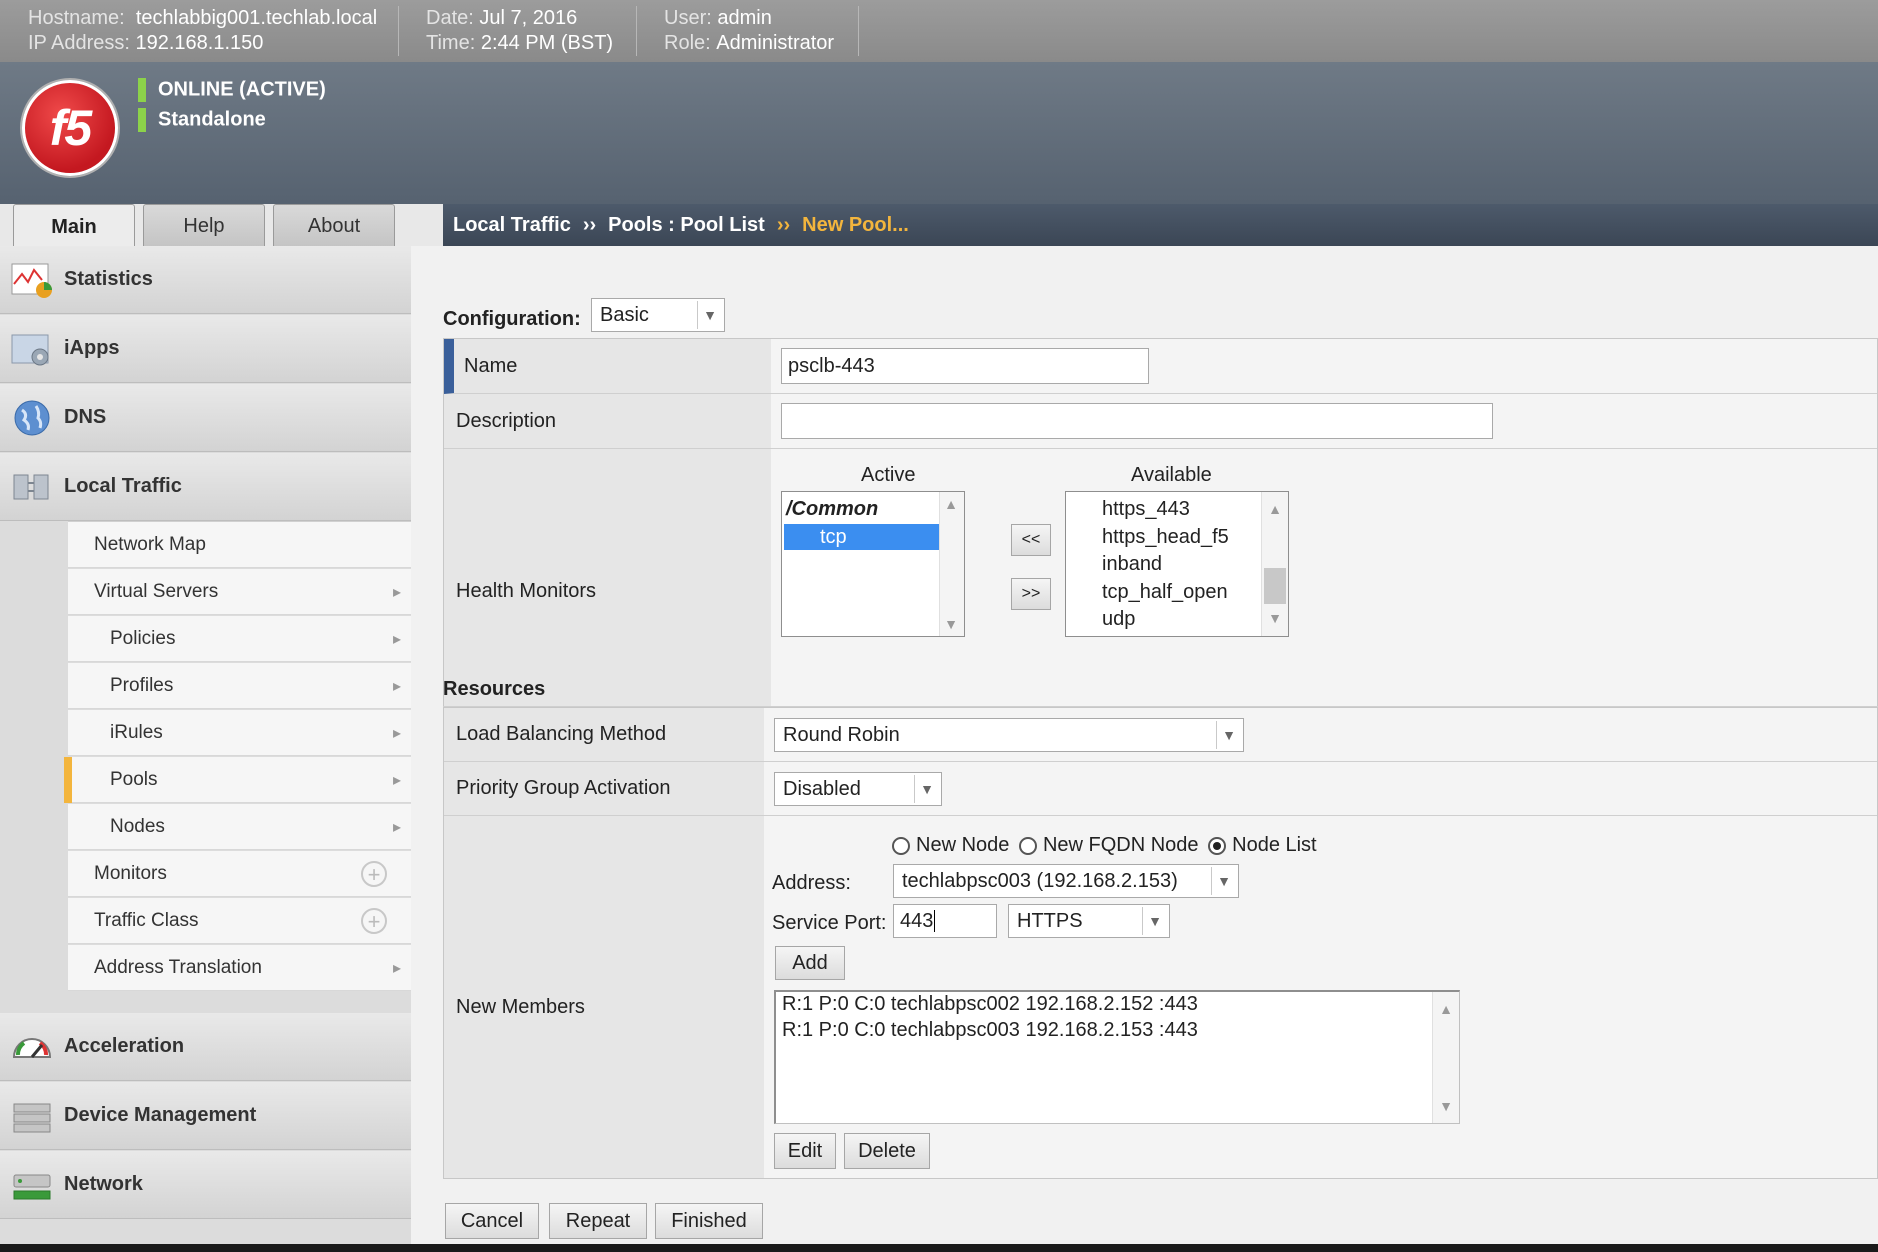  I want to click on new-members-label: New Members, so click(520, 1007).